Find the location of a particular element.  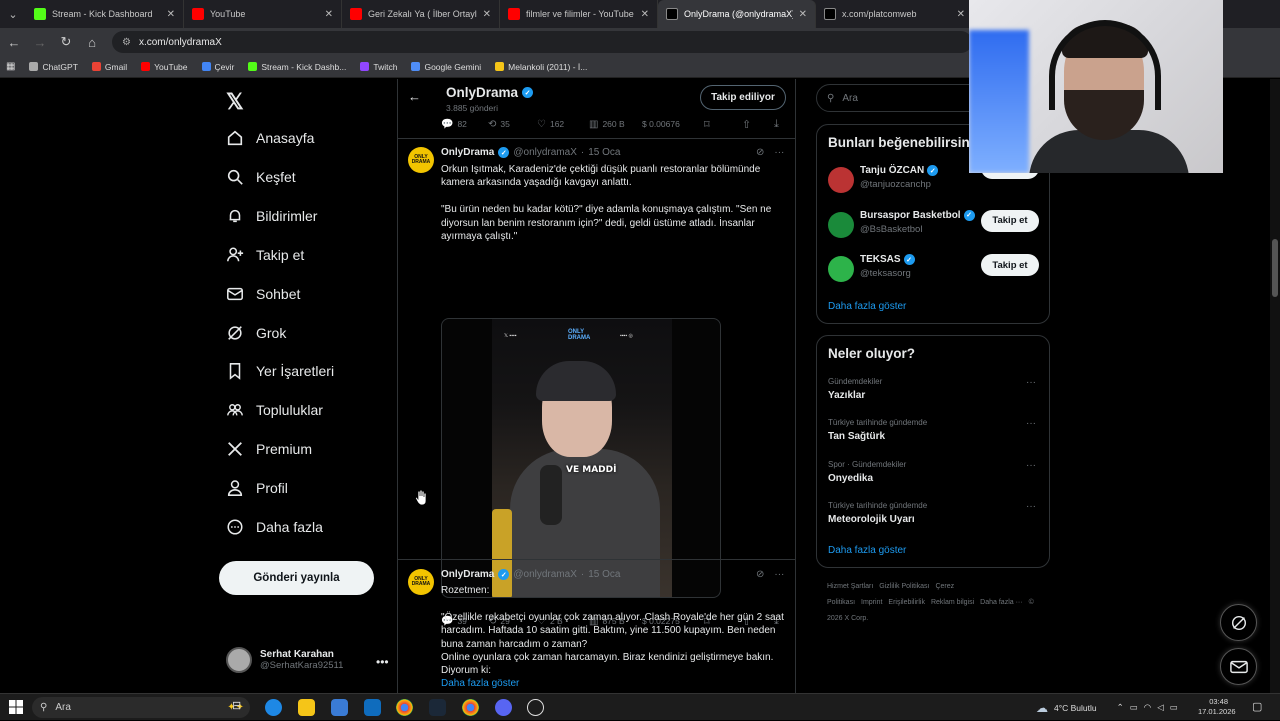

discord-icon is located at coordinates (503, 707).